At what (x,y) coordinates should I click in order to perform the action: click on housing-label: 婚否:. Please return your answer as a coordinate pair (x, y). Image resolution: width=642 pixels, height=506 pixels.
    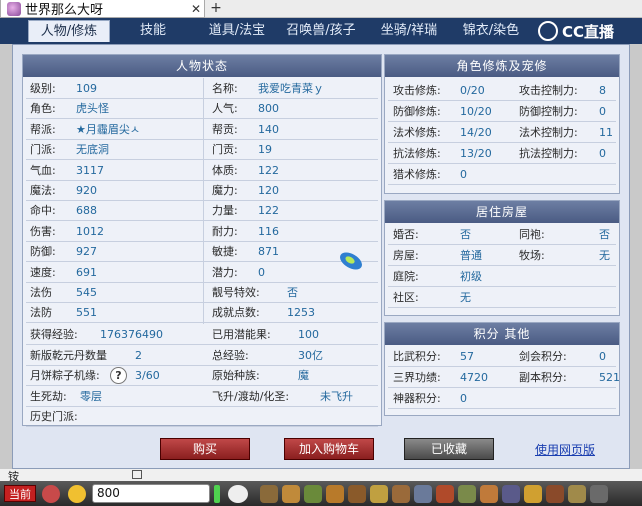
    Looking at the image, I should click on (406, 234).